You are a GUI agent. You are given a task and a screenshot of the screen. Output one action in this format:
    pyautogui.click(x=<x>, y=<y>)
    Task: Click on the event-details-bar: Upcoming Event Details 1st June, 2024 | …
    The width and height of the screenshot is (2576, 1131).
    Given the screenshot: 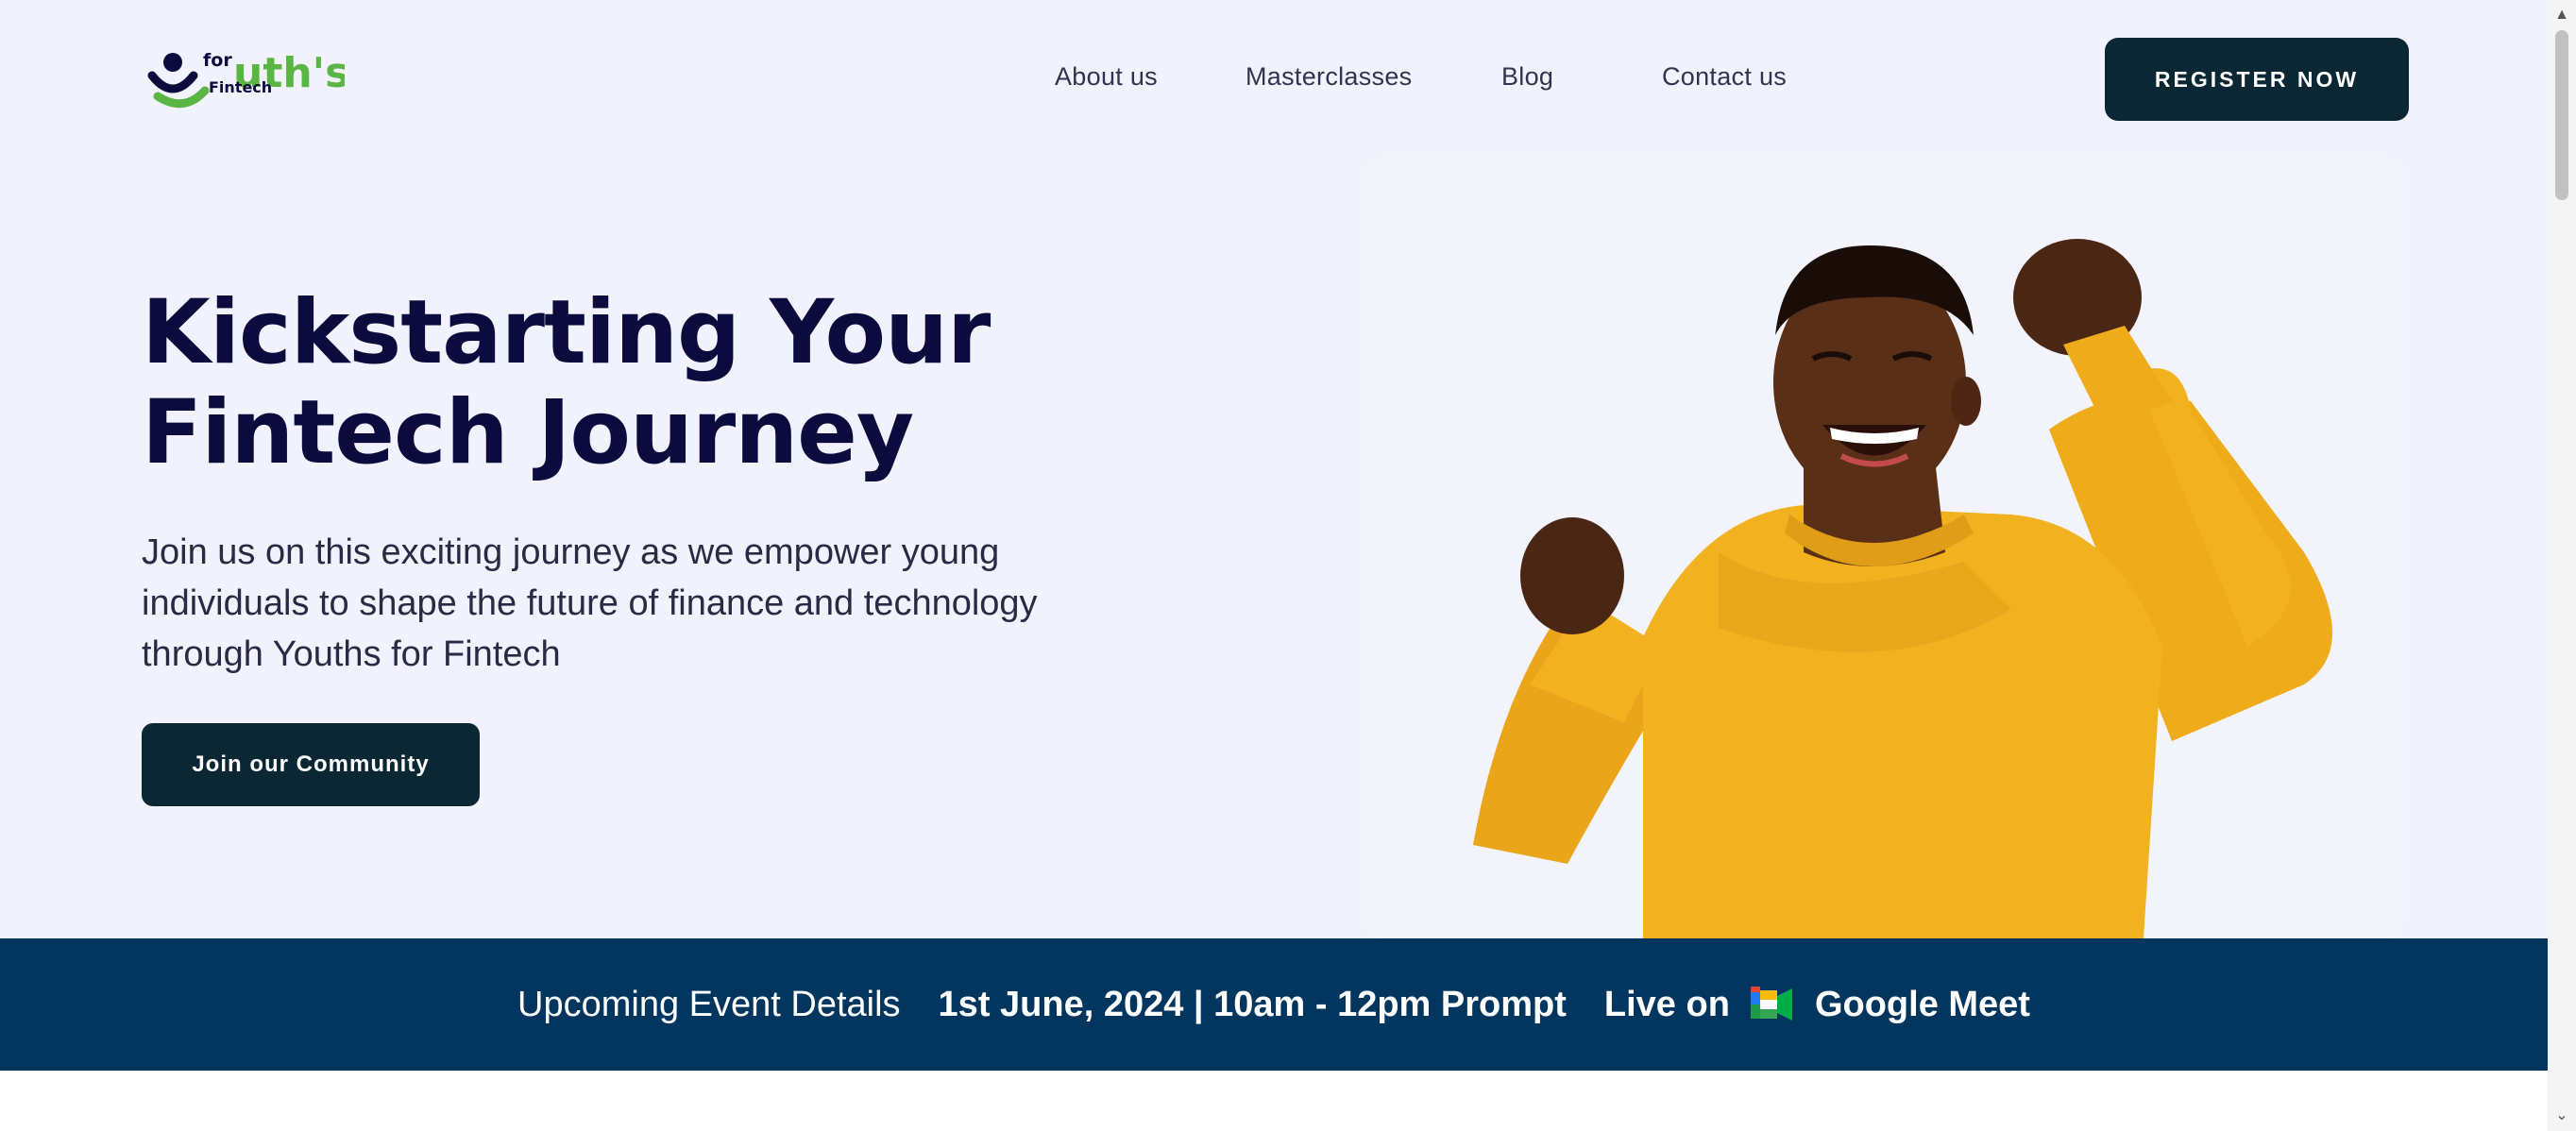 What is the action you would take?
    pyautogui.click(x=1274, y=1005)
    